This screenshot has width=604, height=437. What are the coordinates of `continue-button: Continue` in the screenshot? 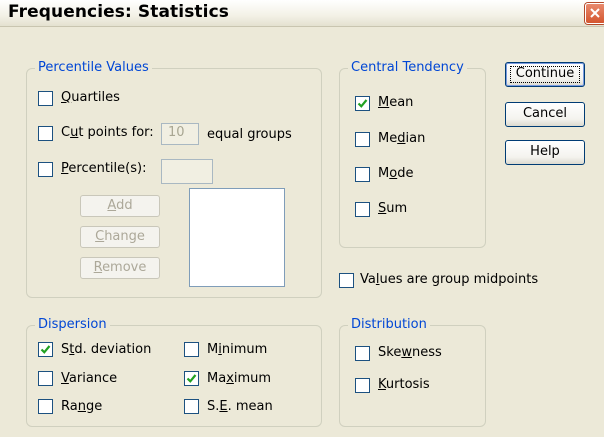 It's located at (545, 74).